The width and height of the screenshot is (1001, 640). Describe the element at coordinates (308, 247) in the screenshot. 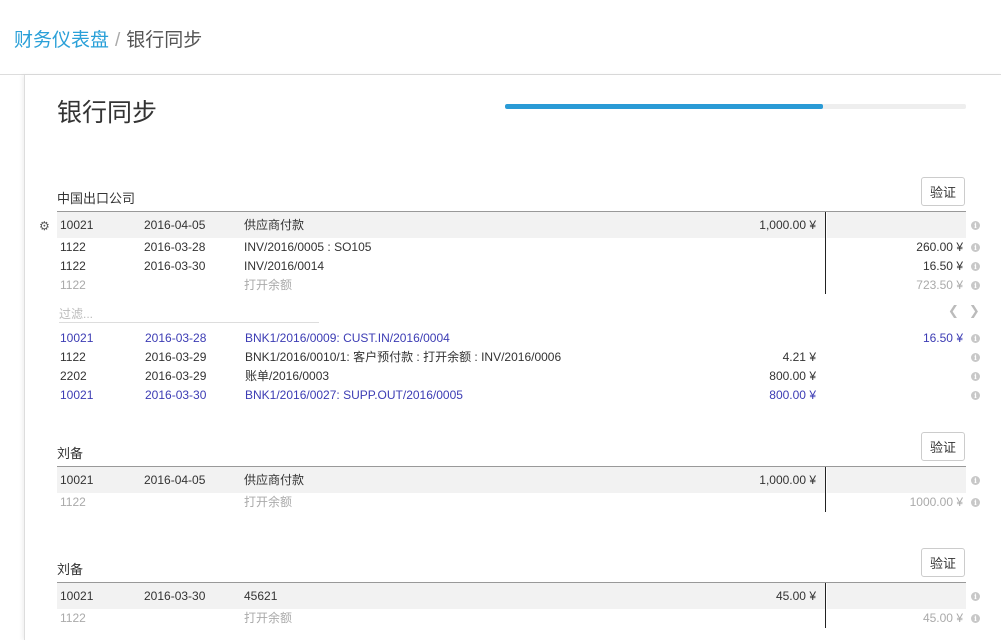

I see `line-label: INV/2016/0005 : SO105` at that location.